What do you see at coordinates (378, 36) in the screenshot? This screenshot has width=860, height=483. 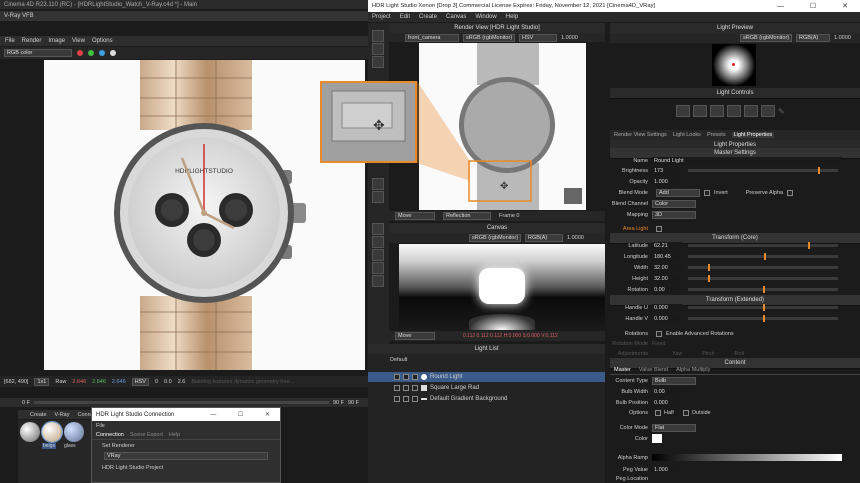 I see `brush-tool-icon` at bounding box center [378, 36].